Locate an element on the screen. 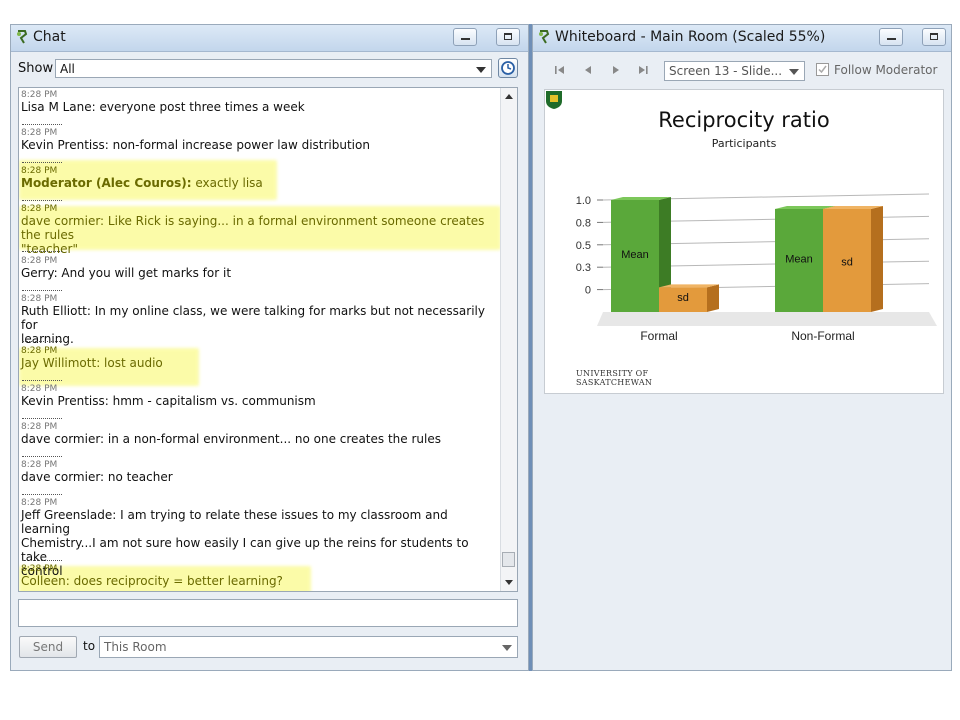 The width and height of the screenshot is (960, 720). category-label: Non-Formal is located at coordinates (822, 336).